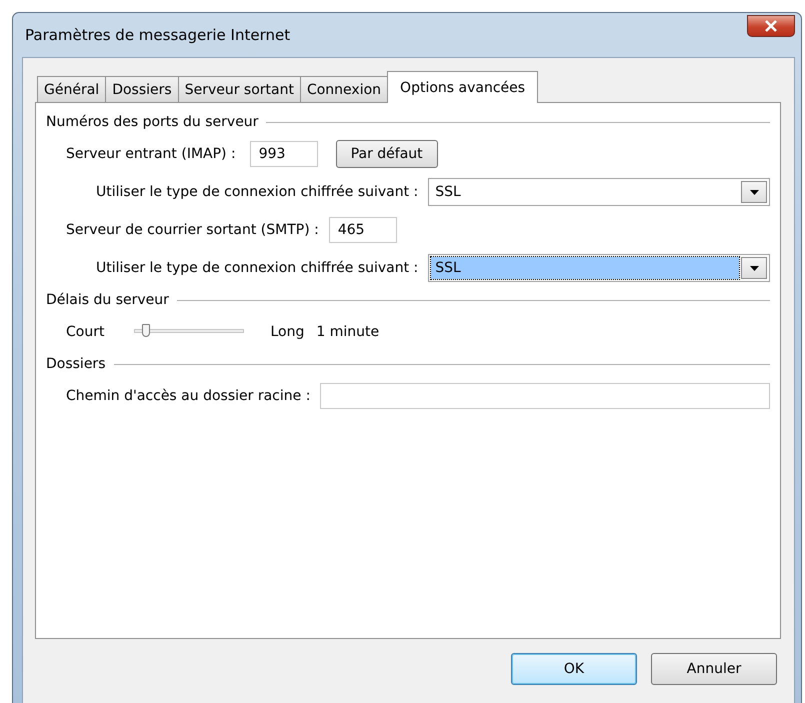 This screenshot has width=805, height=703. I want to click on port-field: 993, so click(284, 154).